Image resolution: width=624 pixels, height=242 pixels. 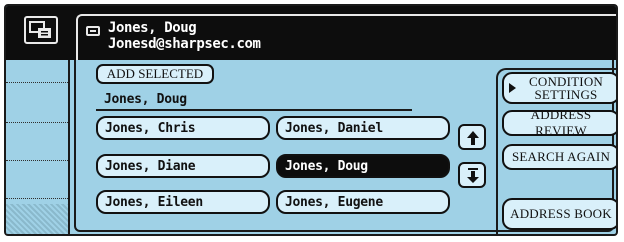 I want to click on arrow-down-icon, so click(x=473, y=175).